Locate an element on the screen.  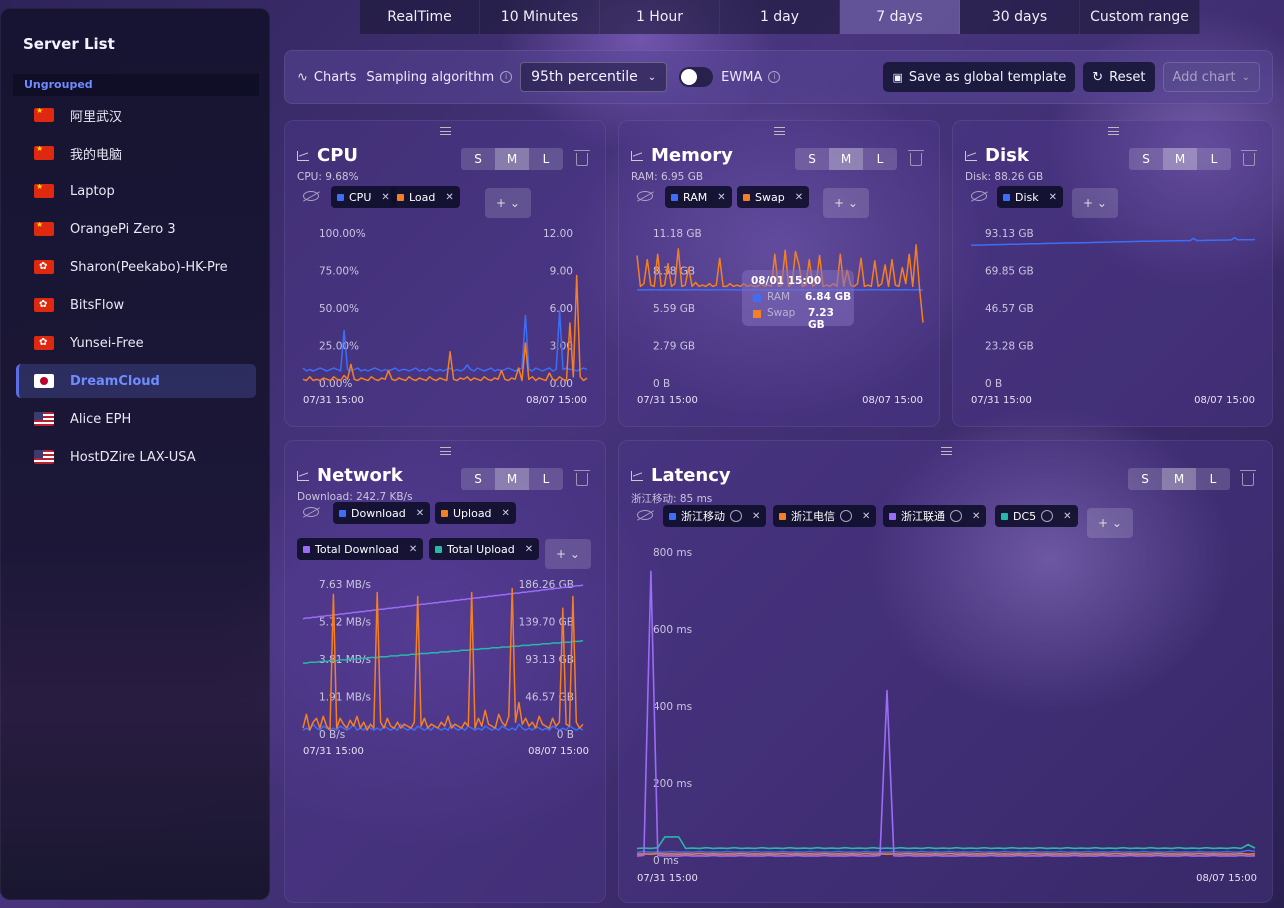
y2-tick-label: 12.00 is located at coordinates (558, 234).